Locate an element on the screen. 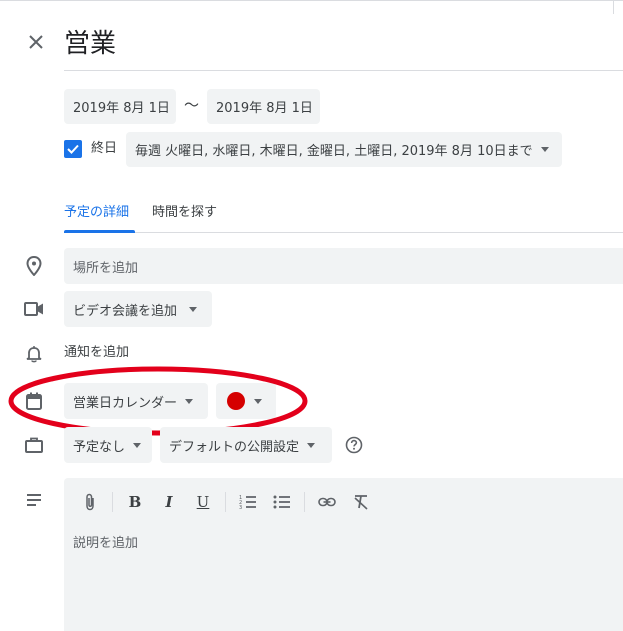 The image size is (623, 631). clear-formatting-icon is located at coordinates (361, 502).